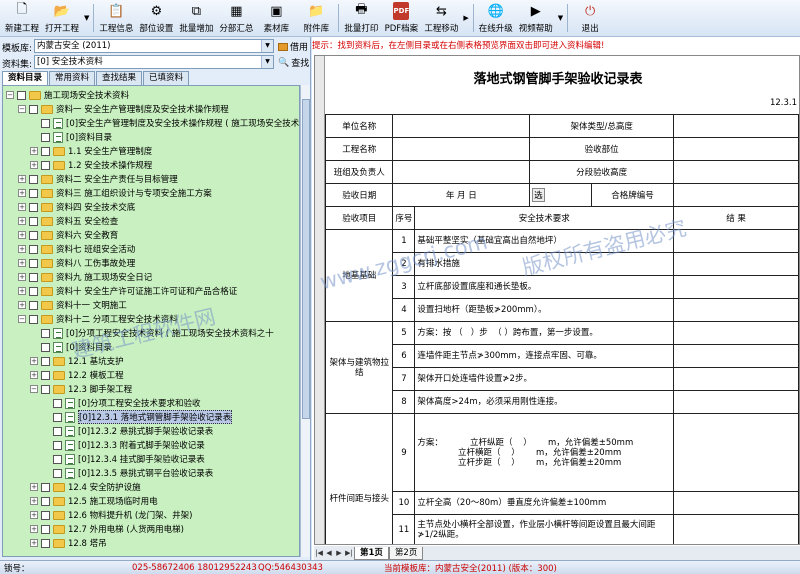 The image size is (800, 574). What do you see at coordinates (76, 207) in the screenshot?
I see `tree-node: + 资料四 安全技术交底` at bounding box center [76, 207].